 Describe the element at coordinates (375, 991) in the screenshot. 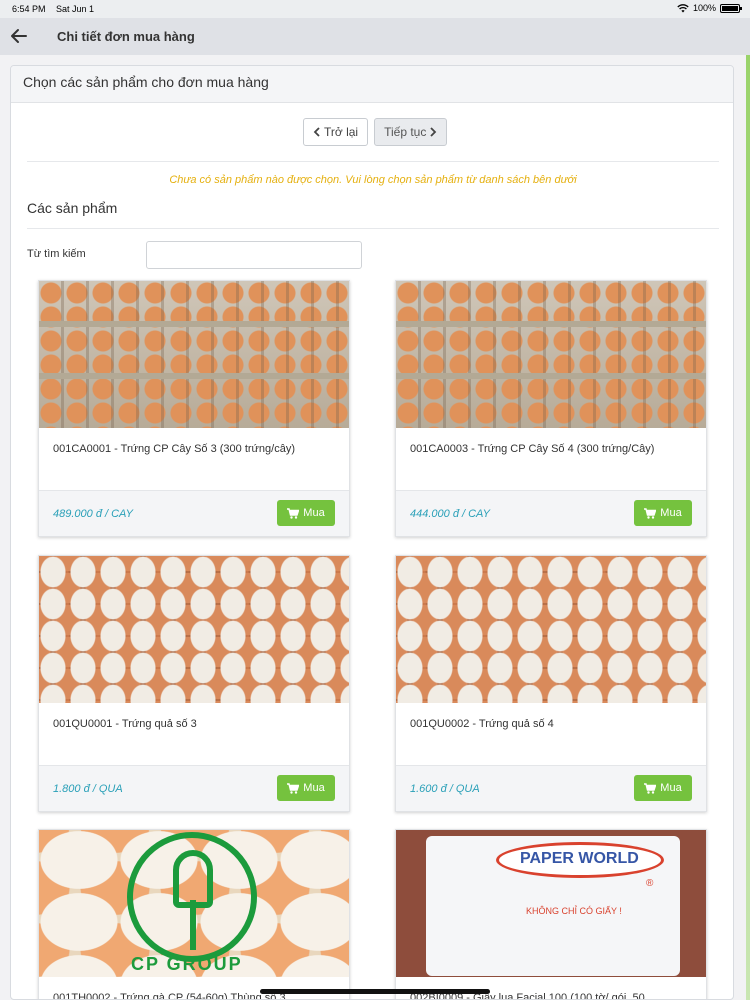

I see `home-indicator` at that location.